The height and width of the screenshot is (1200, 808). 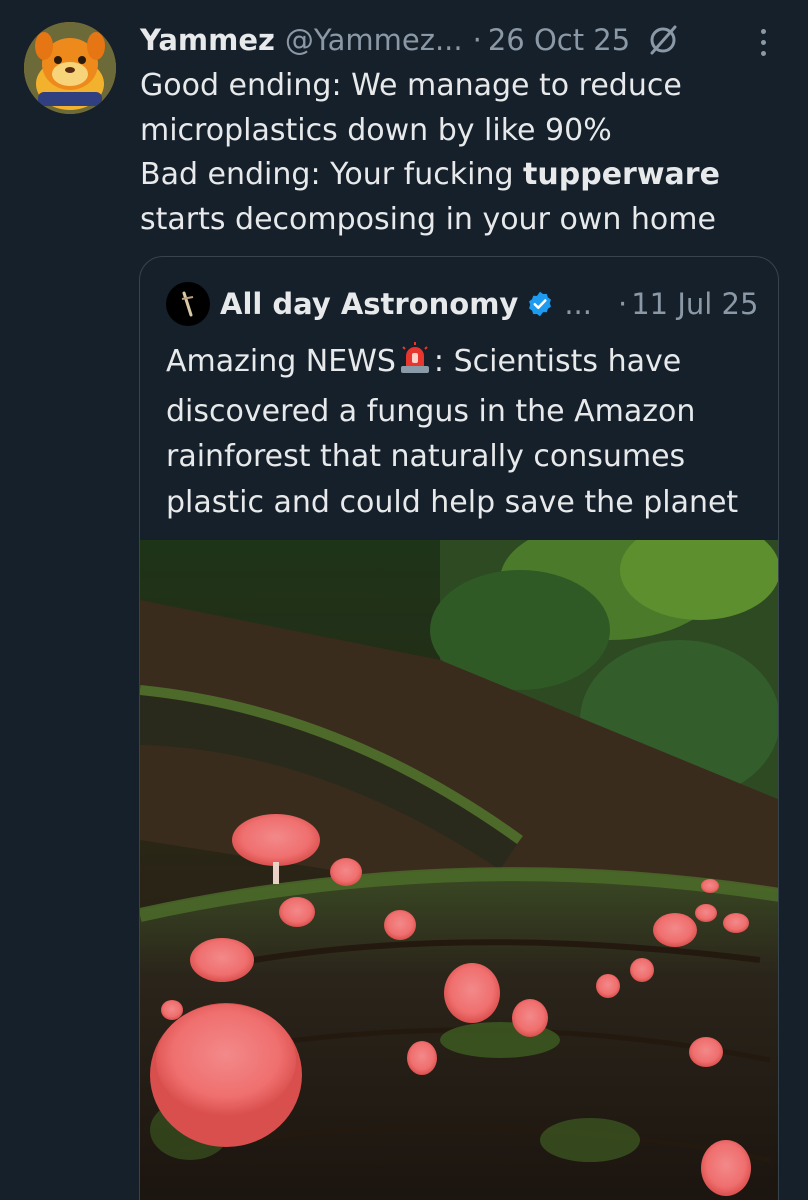 I want to click on tweet-date: 26 Oct 25, so click(x=559, y=40).